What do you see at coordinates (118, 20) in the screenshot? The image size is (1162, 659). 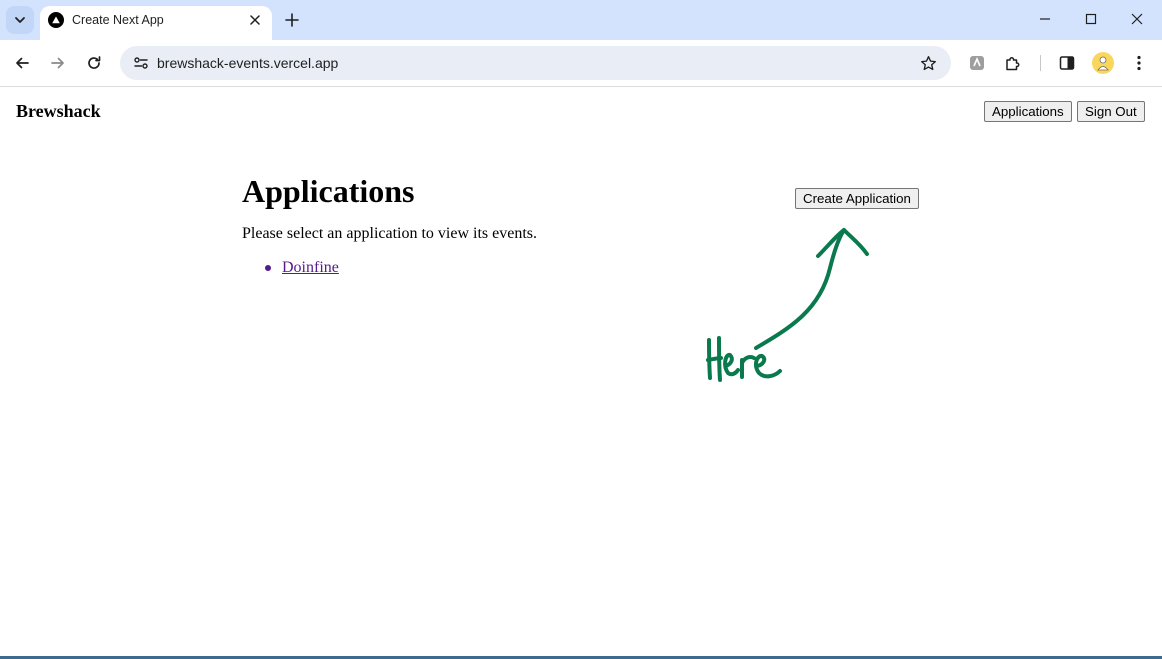 I see `tab-title: Create Next App` at bounding box center [118, 20].